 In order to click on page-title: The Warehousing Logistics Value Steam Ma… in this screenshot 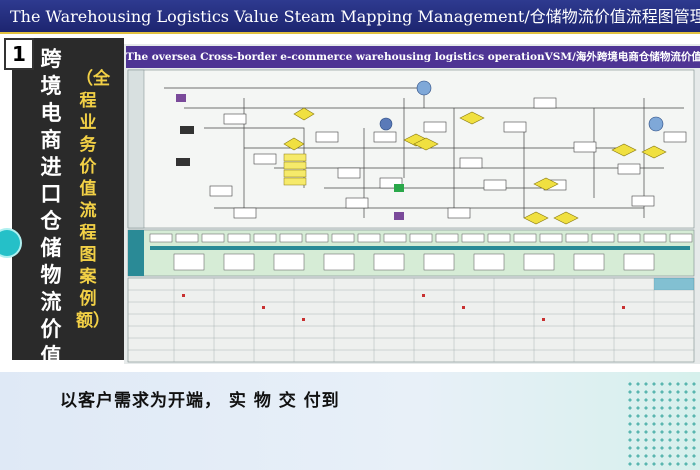, I will do `click(355, 16)`.